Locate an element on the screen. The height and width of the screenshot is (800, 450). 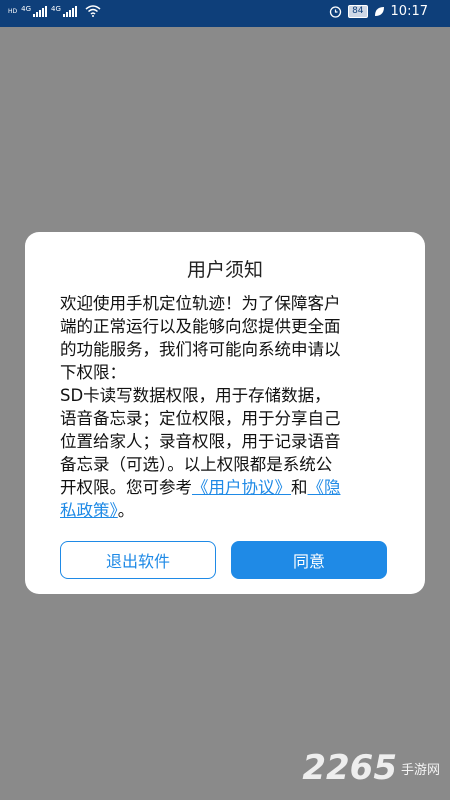
watermark-text: 手游网 is located at coordinates (420, 770).